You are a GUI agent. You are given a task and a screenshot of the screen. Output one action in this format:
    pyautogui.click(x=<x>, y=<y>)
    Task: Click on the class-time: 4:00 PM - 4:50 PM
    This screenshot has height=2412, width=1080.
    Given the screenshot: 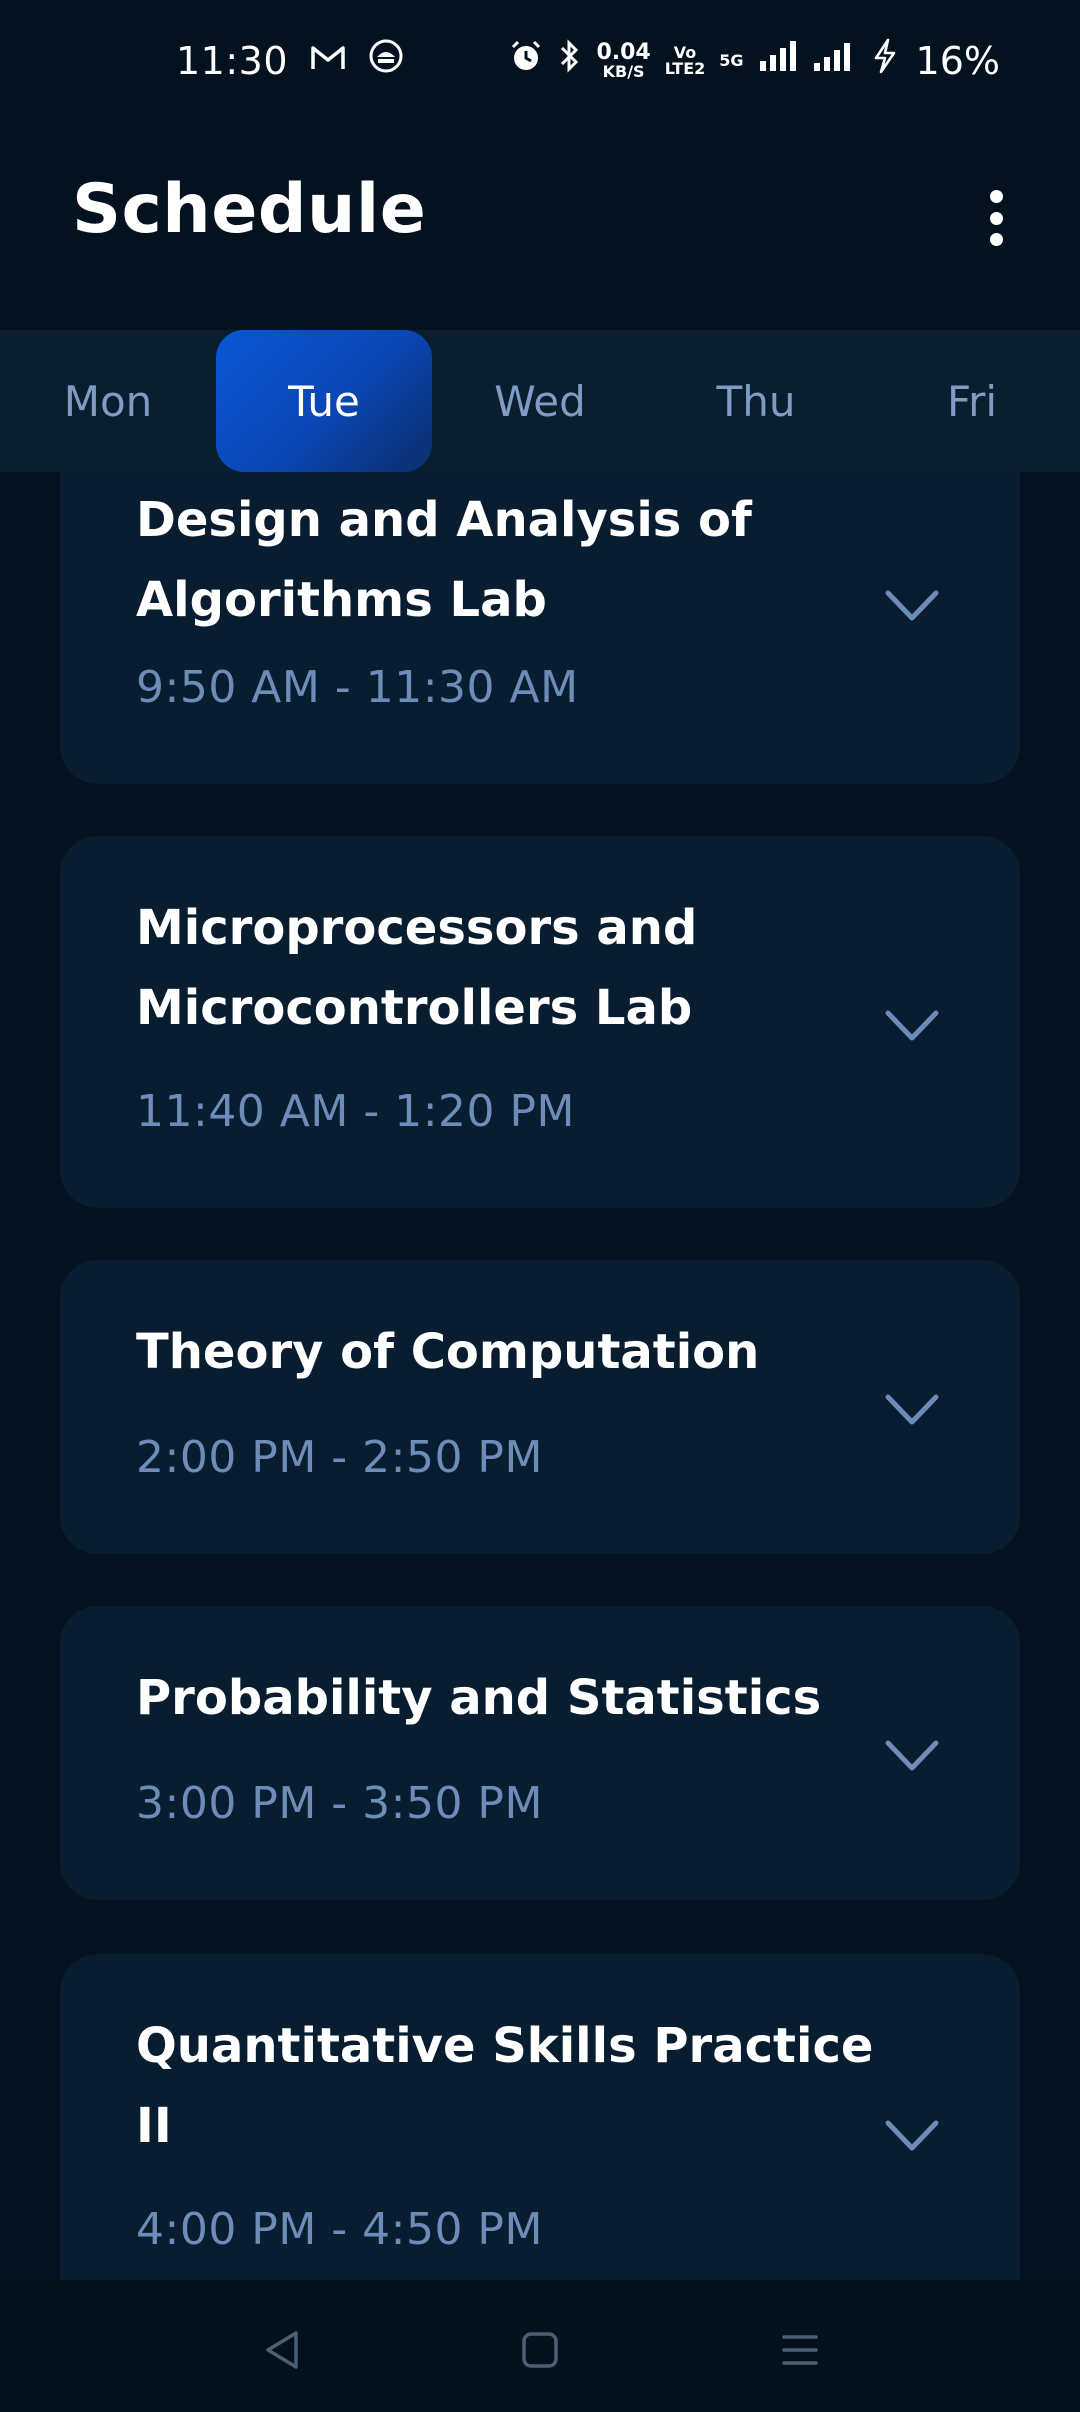 What is the action you would take?
    pyautogui.click(x=339, y=2229)
    